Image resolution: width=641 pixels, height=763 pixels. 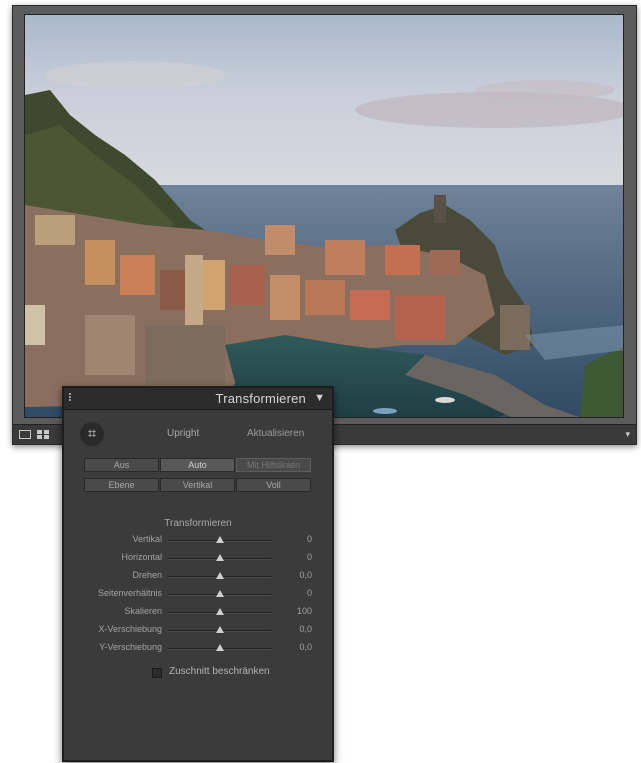 I want to click on upright-label: Upright, so click(x=183, y=433).